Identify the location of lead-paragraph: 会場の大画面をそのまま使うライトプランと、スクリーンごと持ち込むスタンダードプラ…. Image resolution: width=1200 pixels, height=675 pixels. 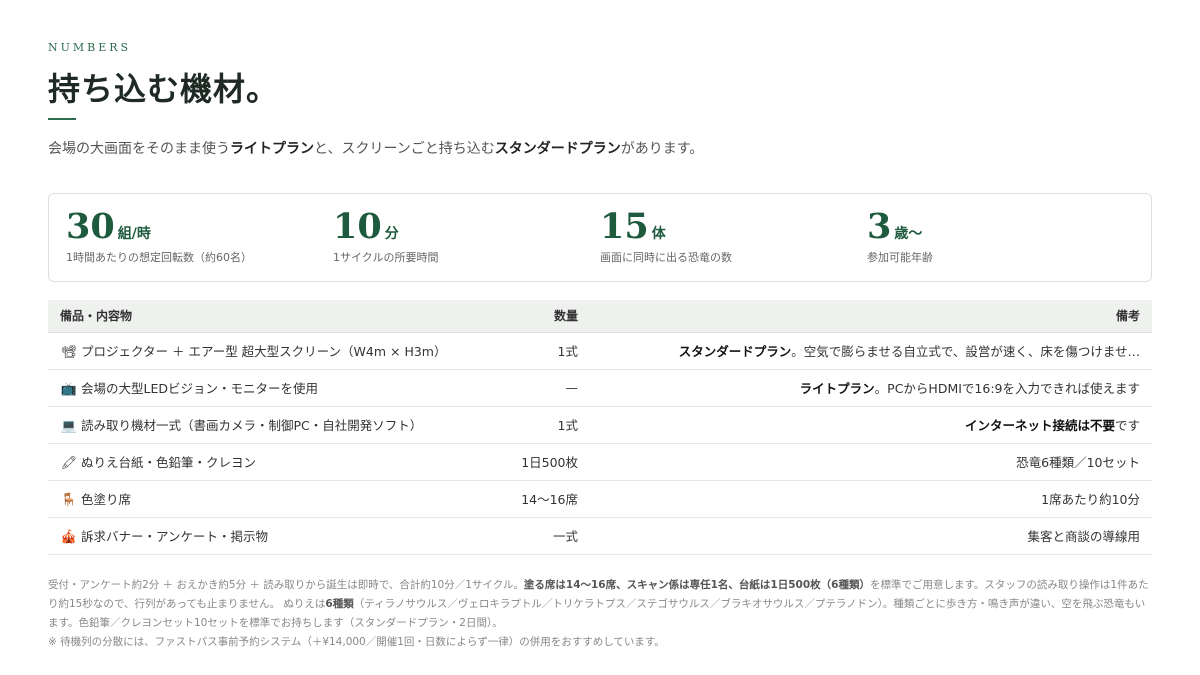
(403, 149).